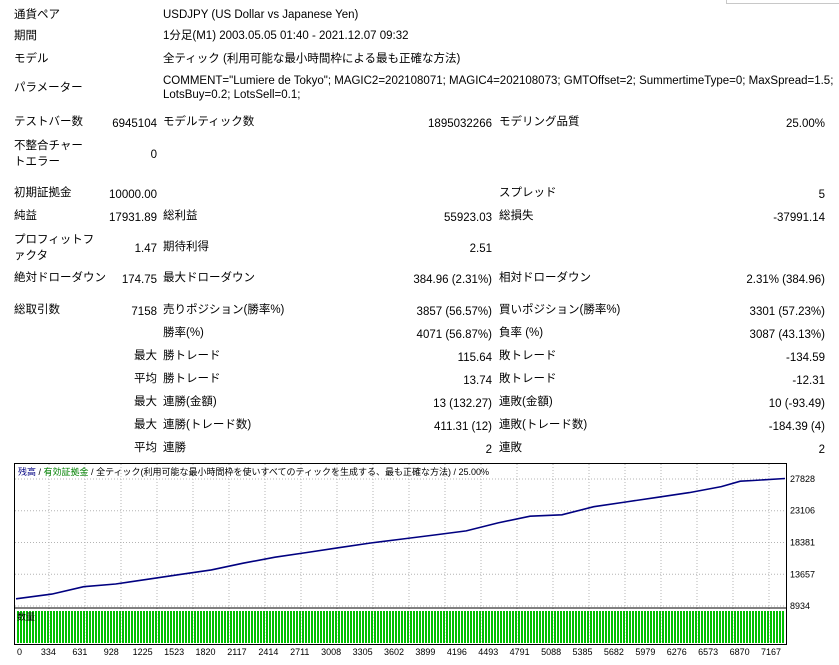 This screenshot has width=839, height=665. Describe the element at coordinates (19, 652) in the screenshot. I see `x-tick-label: 0` at that location.